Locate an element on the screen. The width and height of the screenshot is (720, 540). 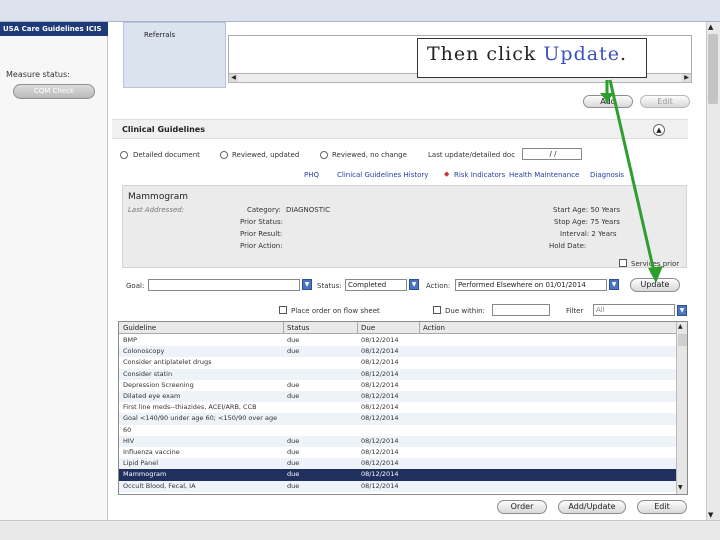
arrow-overlay is located at coordinates (631, 181).